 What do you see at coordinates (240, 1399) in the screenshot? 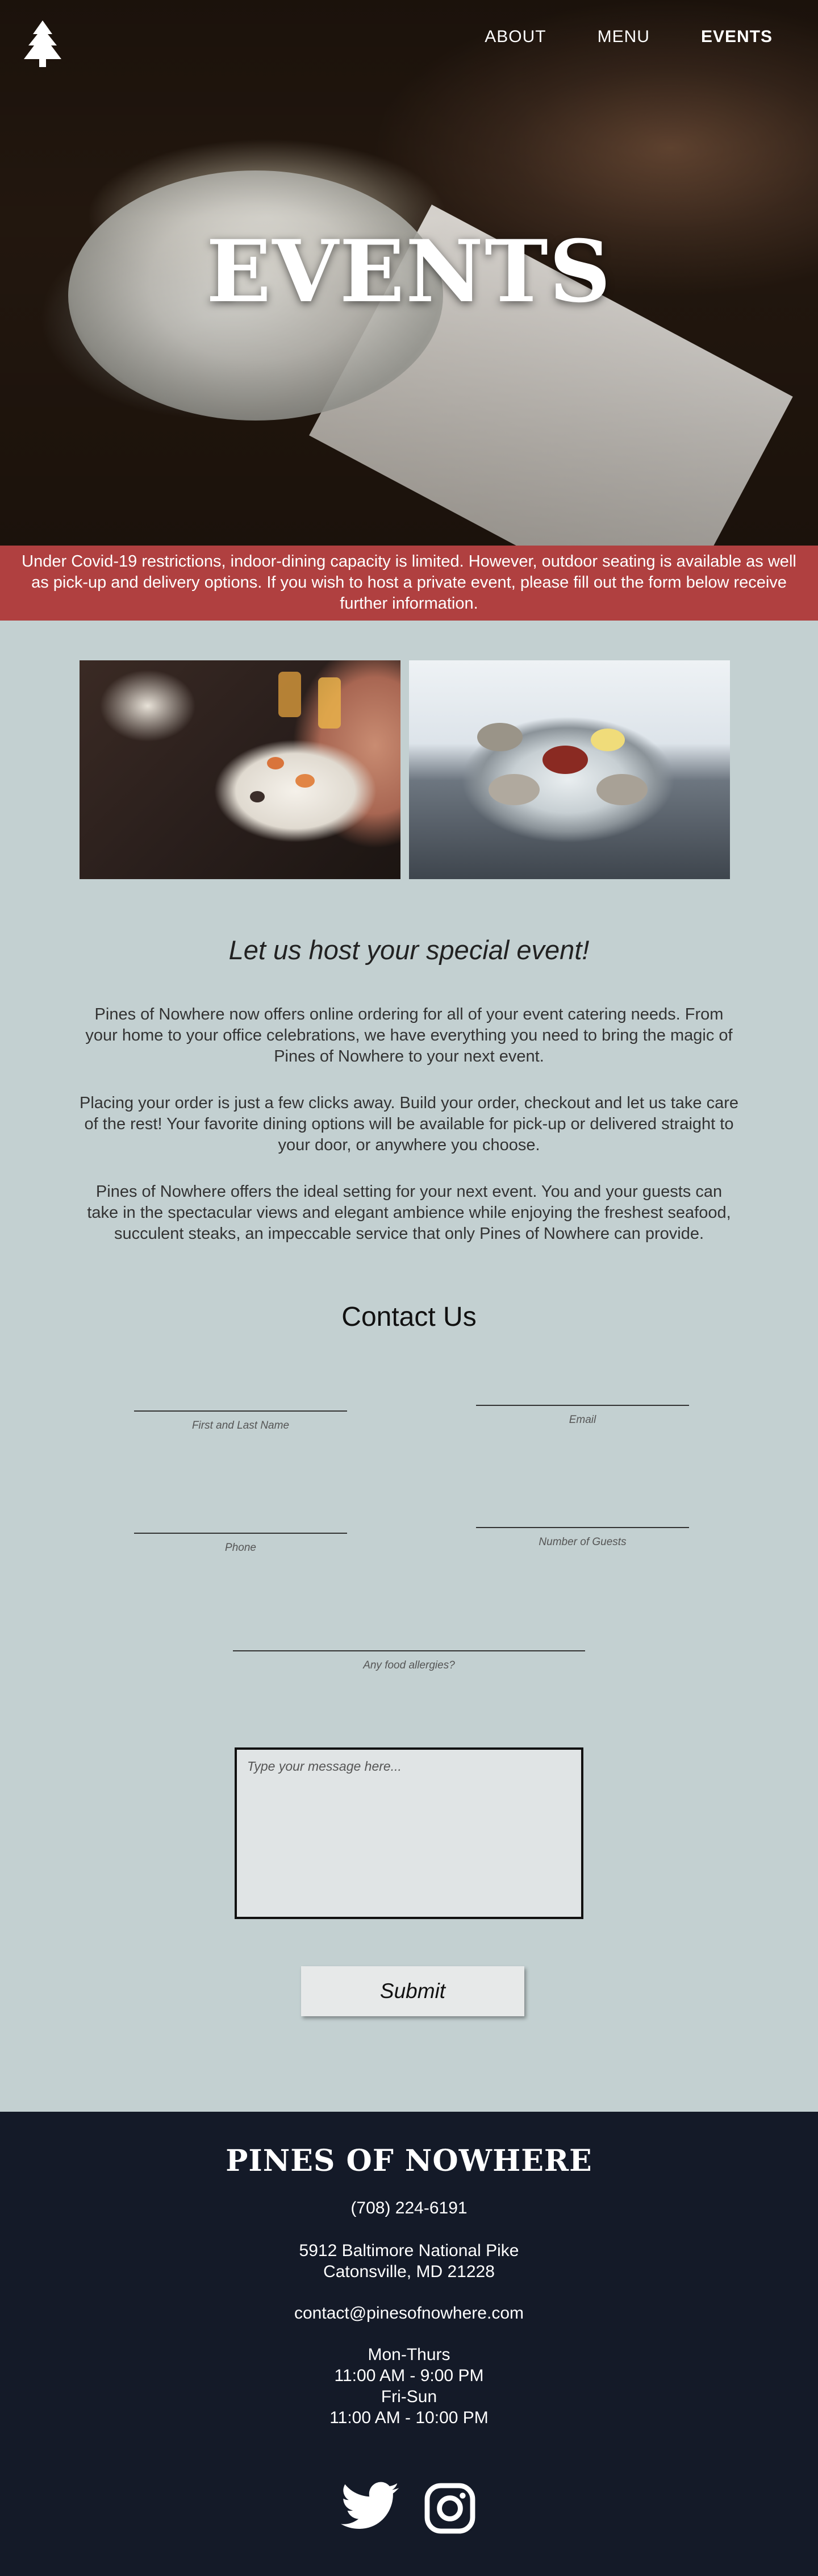
I see `name-input` at bounding box center [240, 1399].